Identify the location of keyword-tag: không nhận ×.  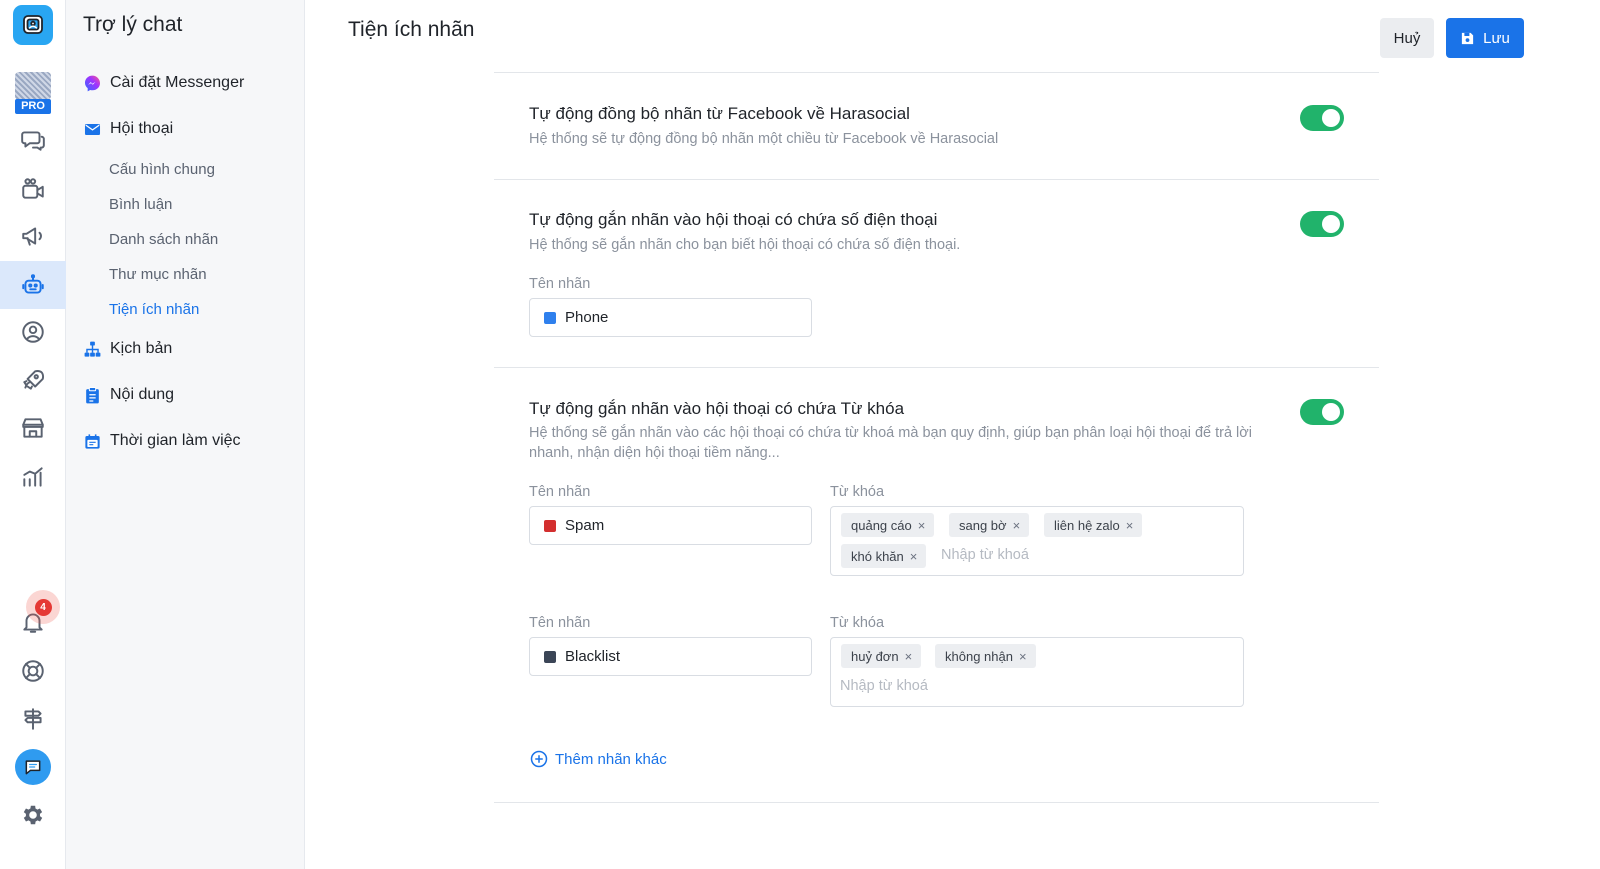
(985, 656).